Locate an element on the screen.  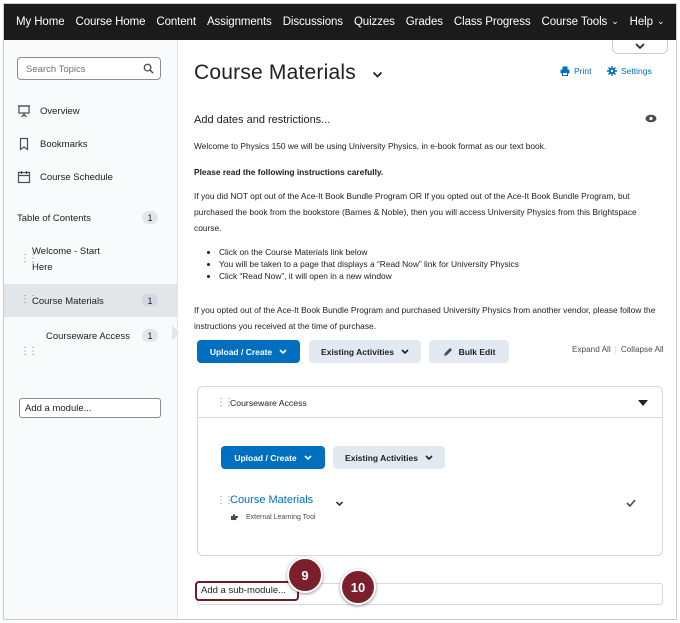
sidebar-module-course-materials: ⋮⋮ Course Materials 1 is located at coordinates (90, 300).